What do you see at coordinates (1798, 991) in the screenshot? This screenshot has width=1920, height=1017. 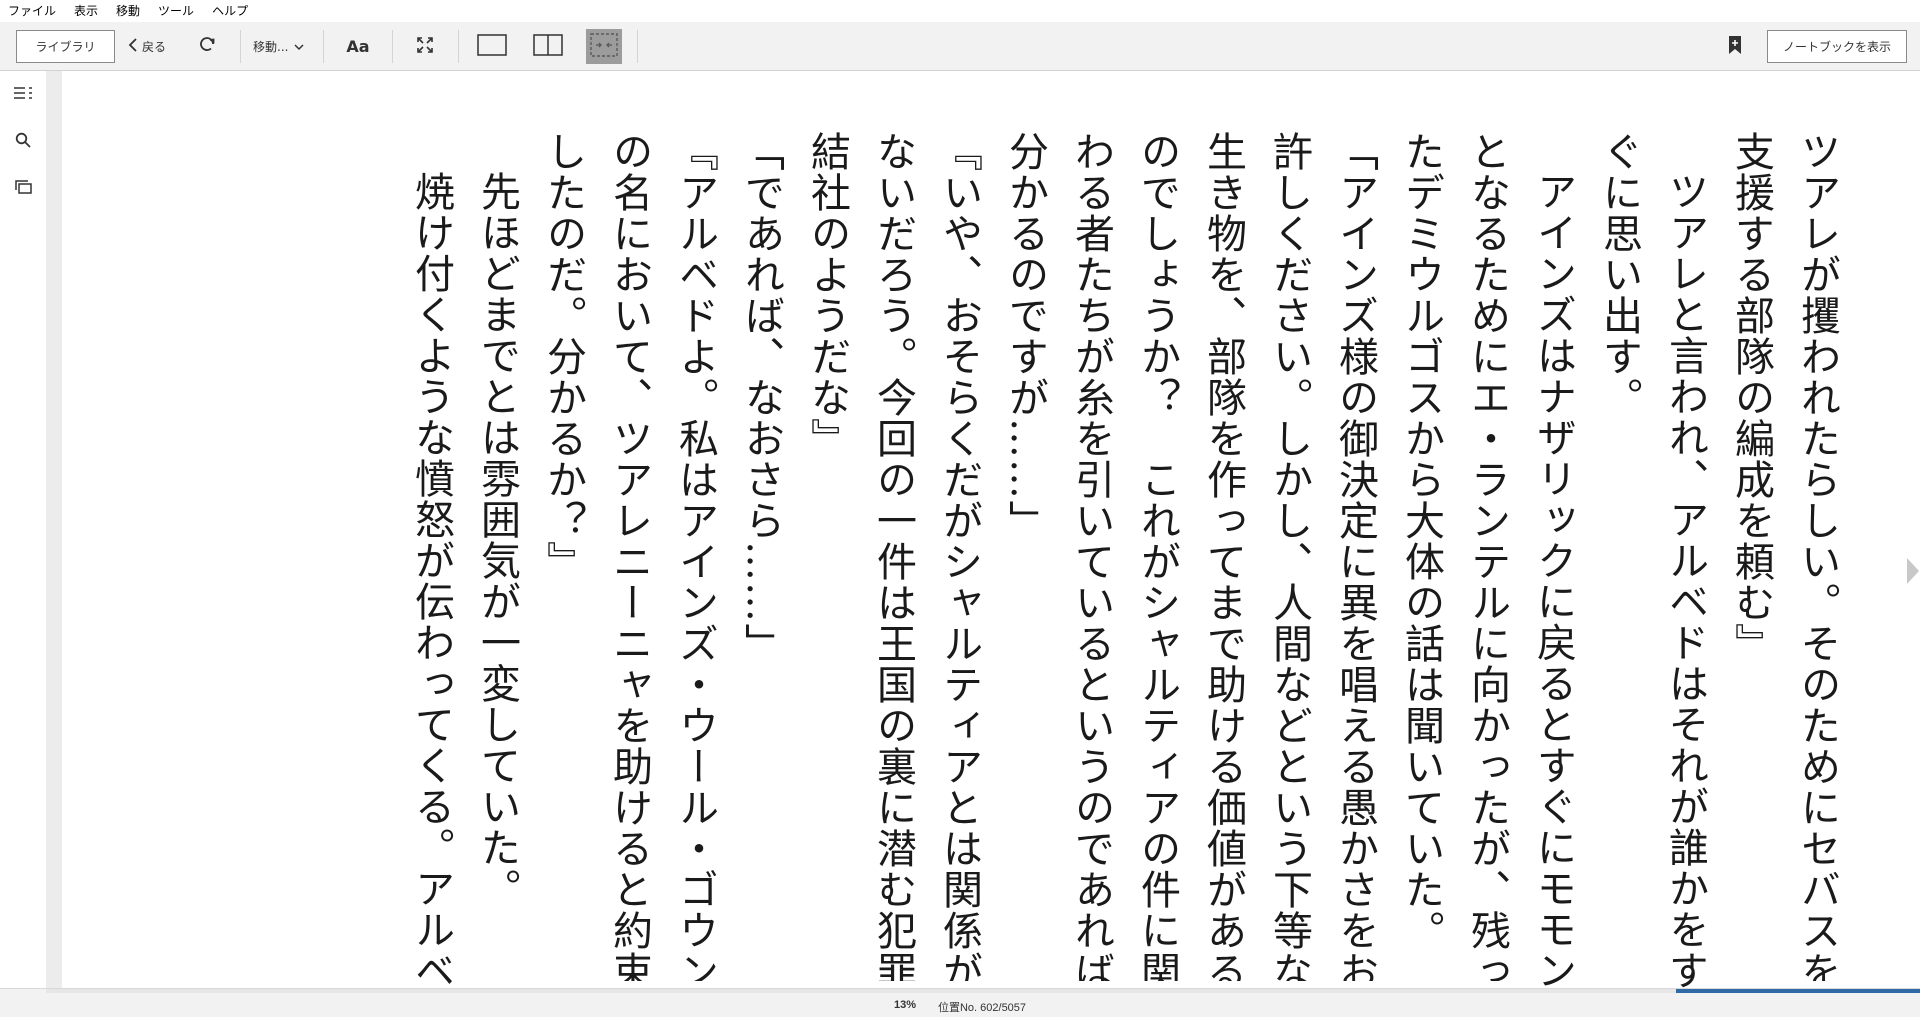 I see `reading-progress-fill` at bounding box center [1798, 991].